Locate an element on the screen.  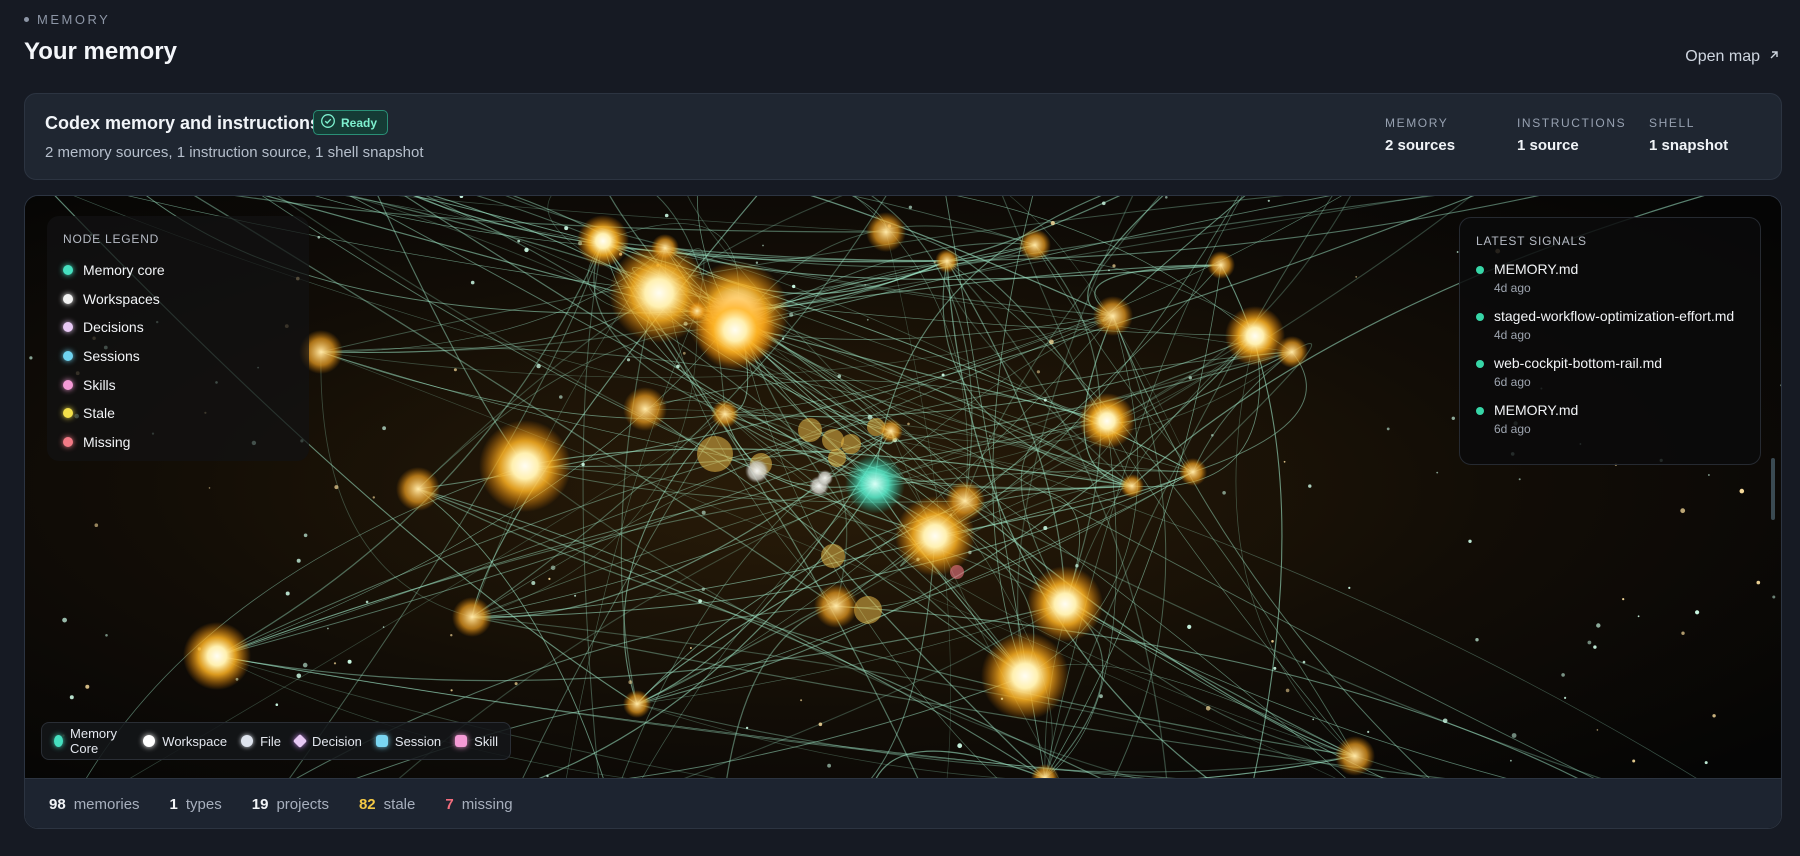
signal-item: web-cockpit-bottom-rail.md 6d ago is located at coordinates (1610, 372).